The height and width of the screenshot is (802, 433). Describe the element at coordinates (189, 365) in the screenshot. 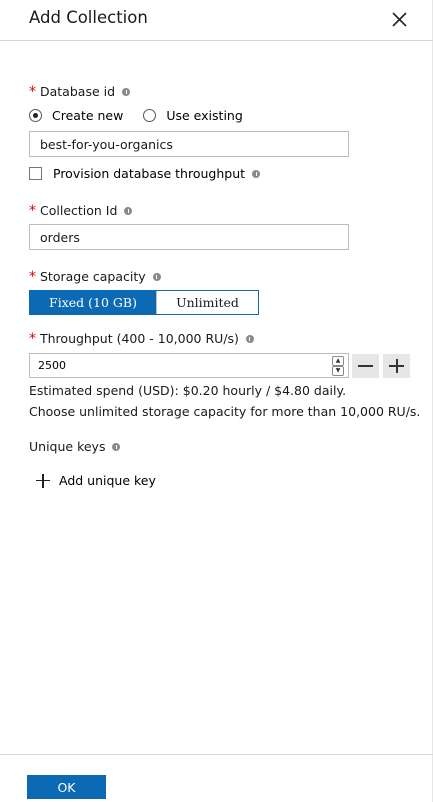

I see `throughput-input: 2500 ▲ ▼` at that location.